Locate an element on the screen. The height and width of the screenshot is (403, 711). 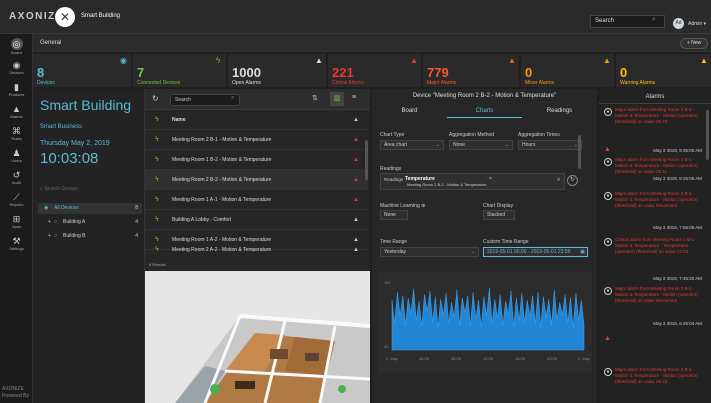
chart-type-select: Area chart ⌄ is located at coordinates (412, 145).